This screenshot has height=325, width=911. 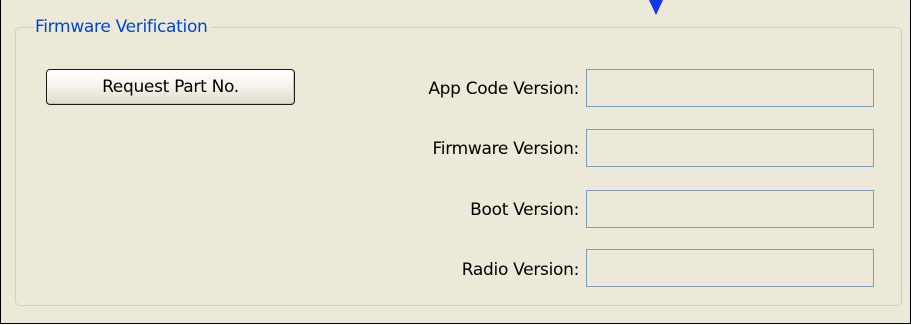 I want to click on app-code-version-field, so click(x=730, y=88).